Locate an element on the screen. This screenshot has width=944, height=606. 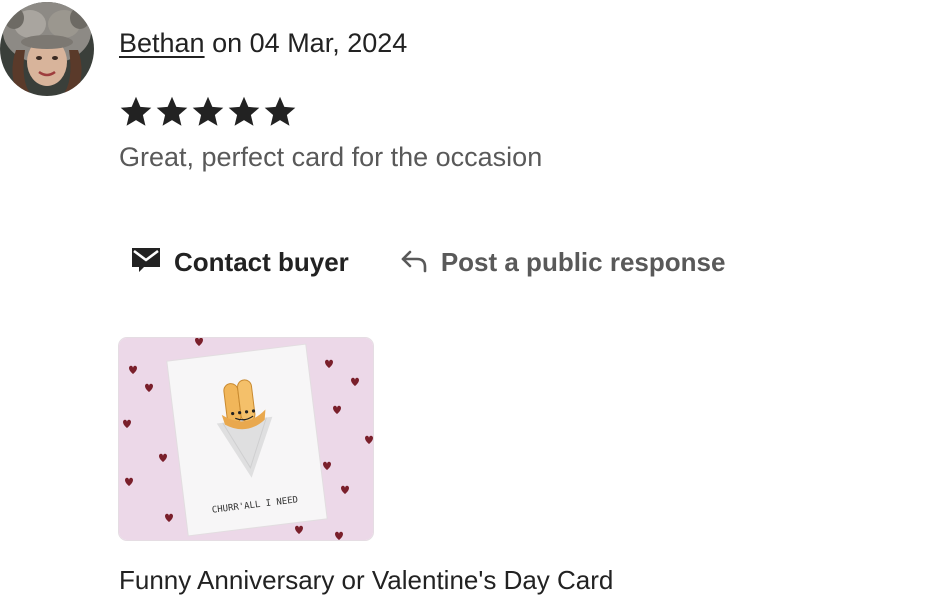
post-public-response-button: Post a public response is located at coordinates (562, 262).